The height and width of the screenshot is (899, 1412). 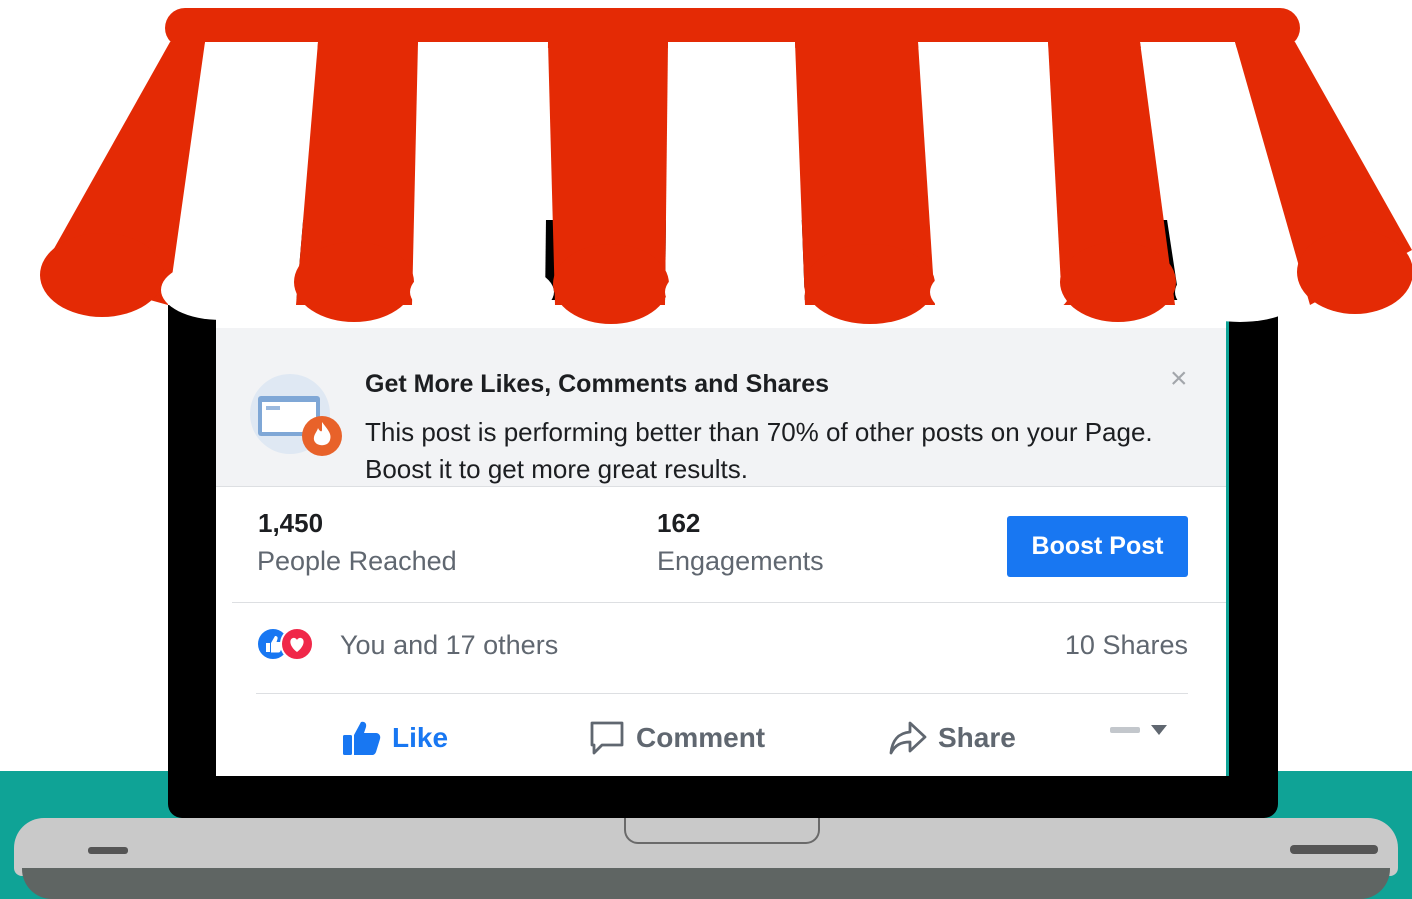 I want to click on shares-count: 10 Shares, so click(x=1126, y=645).